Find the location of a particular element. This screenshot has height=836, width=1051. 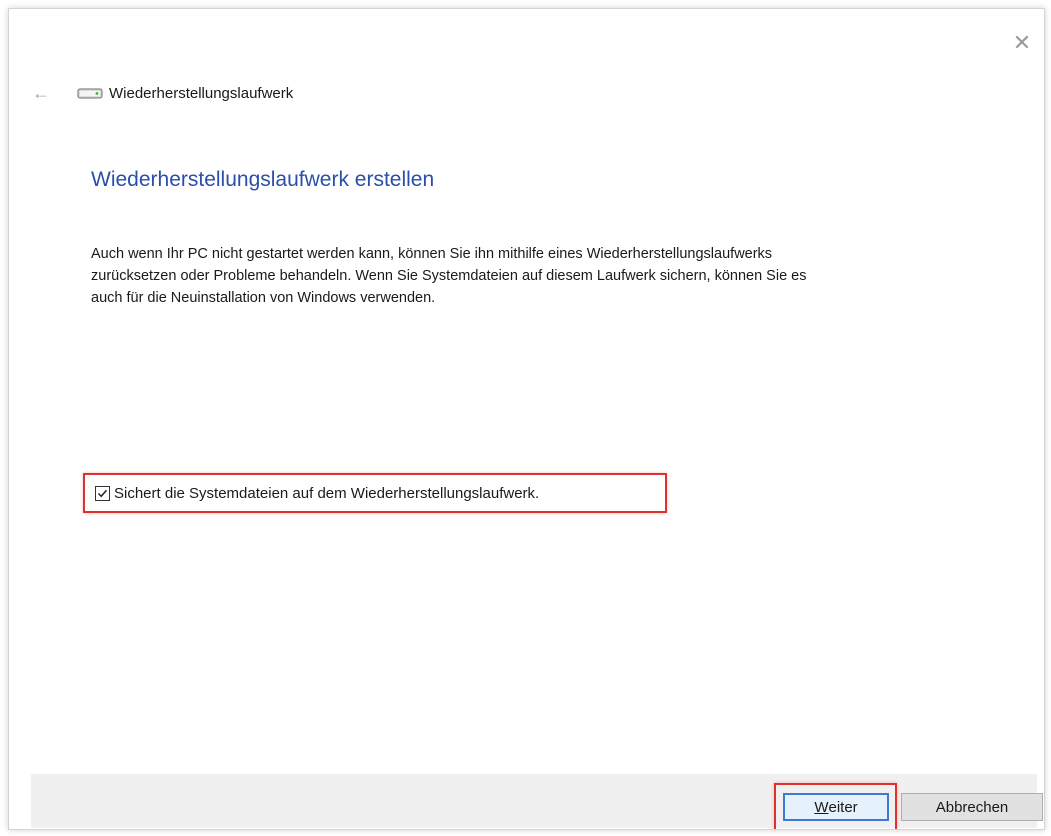

close-icon: ✕ is located at coordinates (1022, 43).